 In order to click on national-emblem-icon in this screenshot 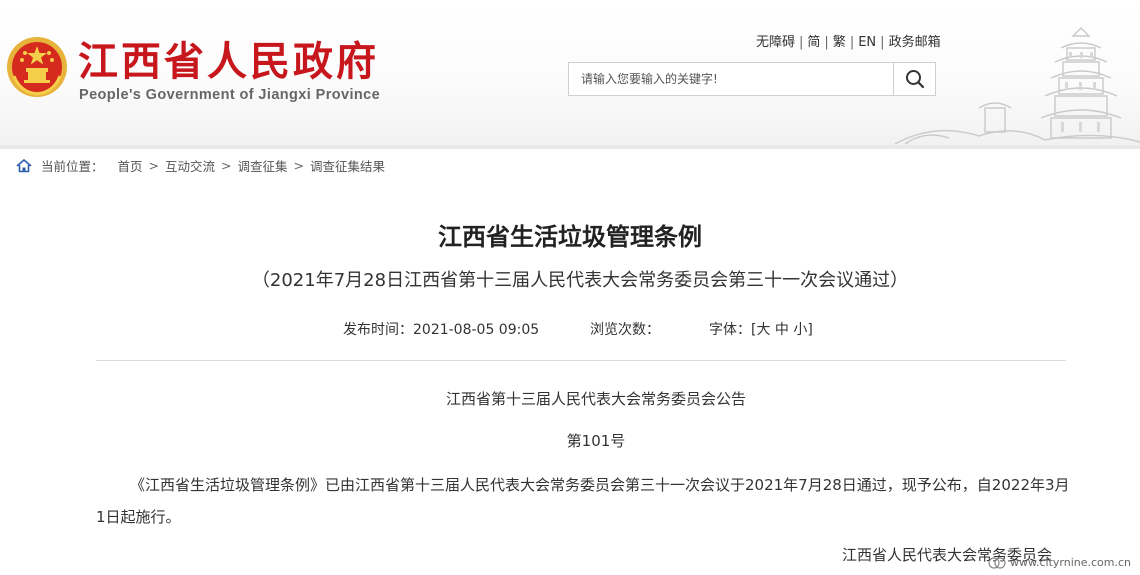, I will do `click(37, 67)`.